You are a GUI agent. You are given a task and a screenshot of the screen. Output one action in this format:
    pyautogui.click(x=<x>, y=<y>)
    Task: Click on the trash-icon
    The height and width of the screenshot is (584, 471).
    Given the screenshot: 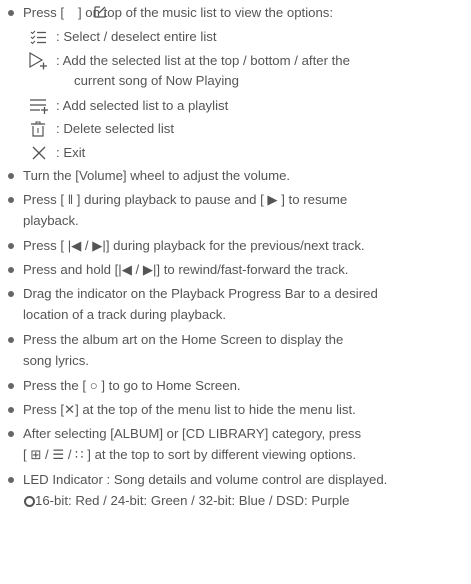 What is the action you would take?
    pyautogui.click(x=38, y=129)
    